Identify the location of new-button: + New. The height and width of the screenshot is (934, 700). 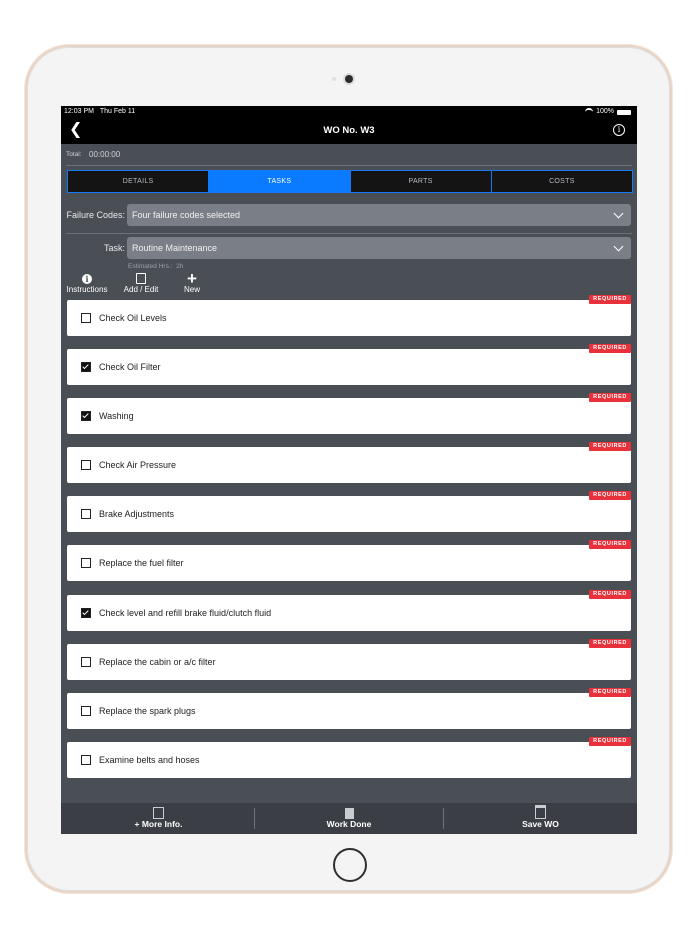
(192, 281).